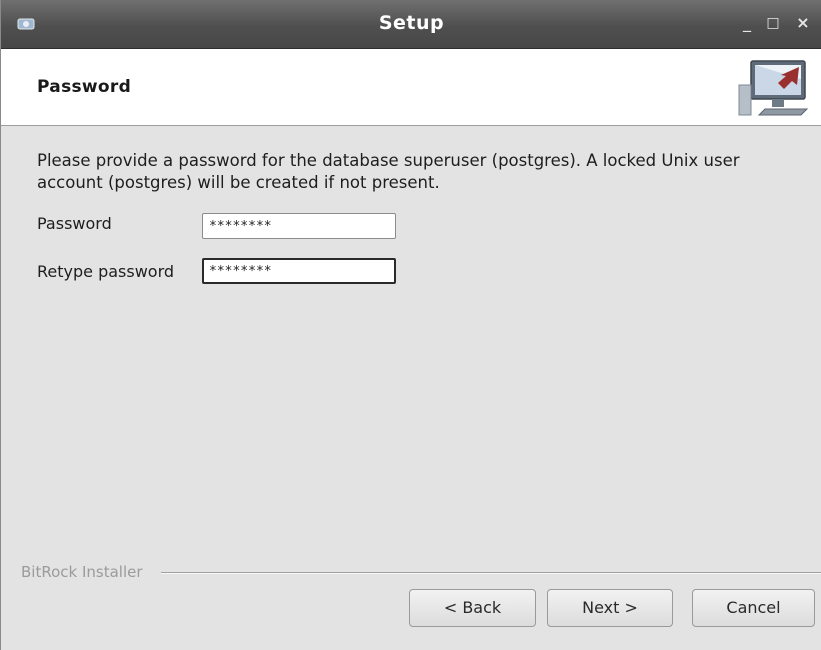  What do you see at coordinates (773, 23) in the screenshot?
I see `maximize-icon: □` at bounding box center [773, 23].